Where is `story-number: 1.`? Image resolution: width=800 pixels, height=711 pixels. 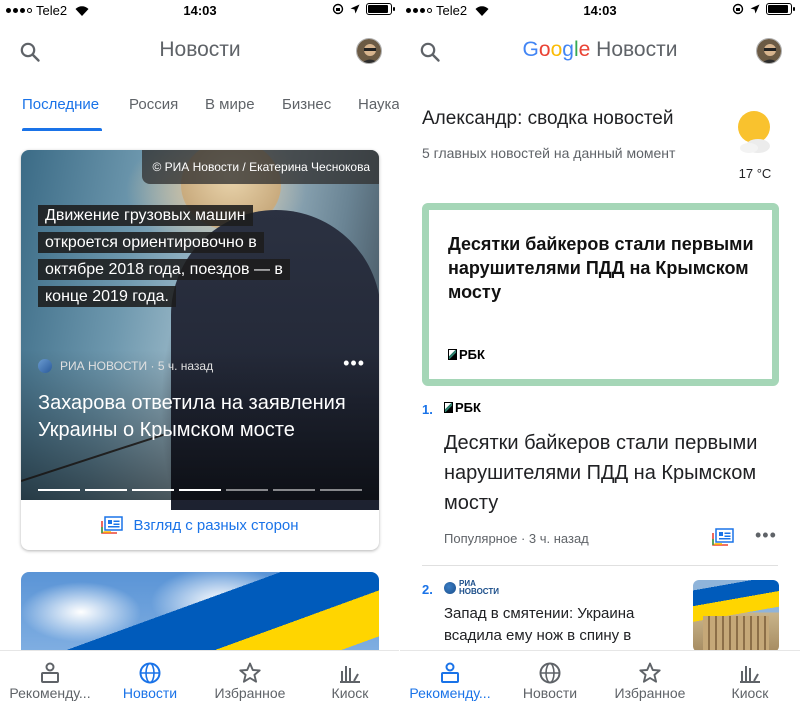 story-number: 1. is located at coordinates (427, 409).